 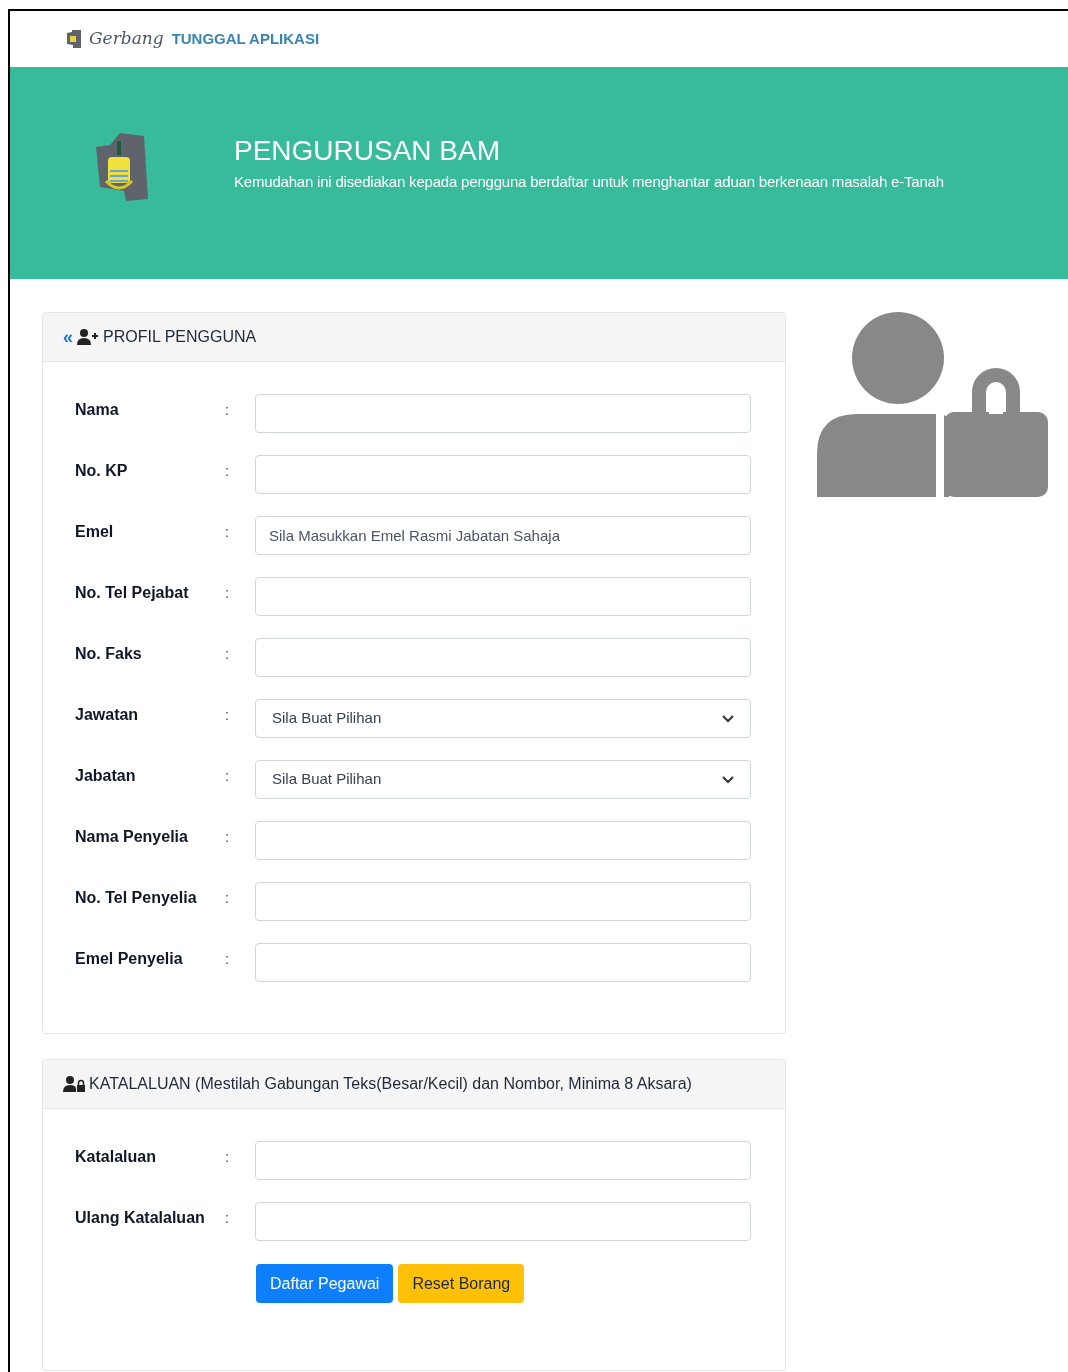 What do you see at coordinates (136, 898) in the screenshot?
I see `field-label: No. Tel Penyelia` at bounding box center [136, 898].